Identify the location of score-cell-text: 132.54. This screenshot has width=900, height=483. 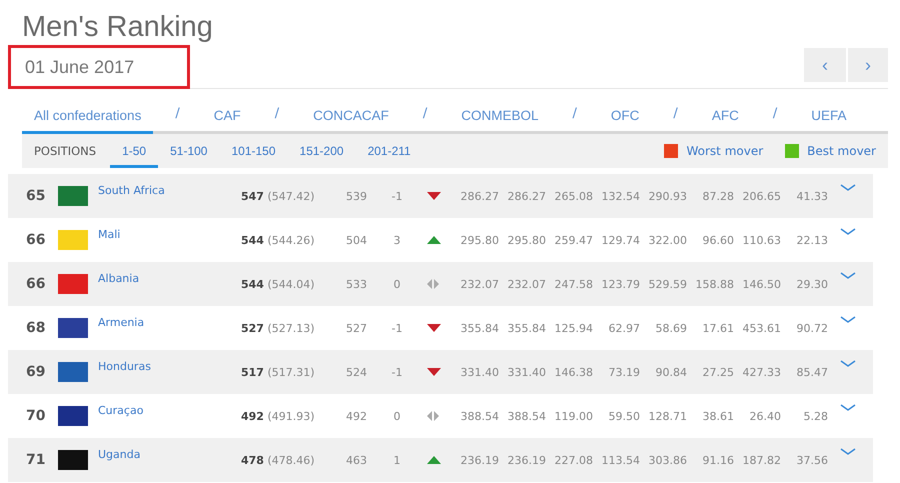
(620, 196).